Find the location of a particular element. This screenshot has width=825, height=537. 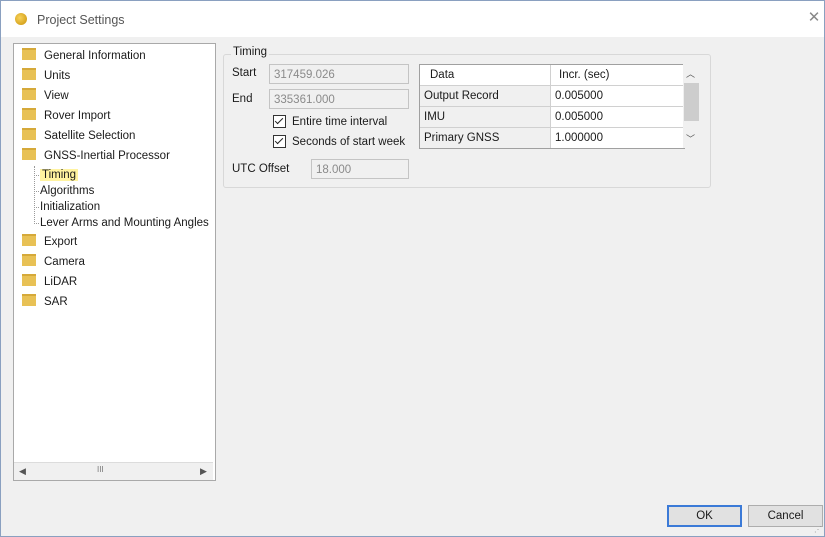

tree-item-label: Initialization is located at coordinates (70, 207).